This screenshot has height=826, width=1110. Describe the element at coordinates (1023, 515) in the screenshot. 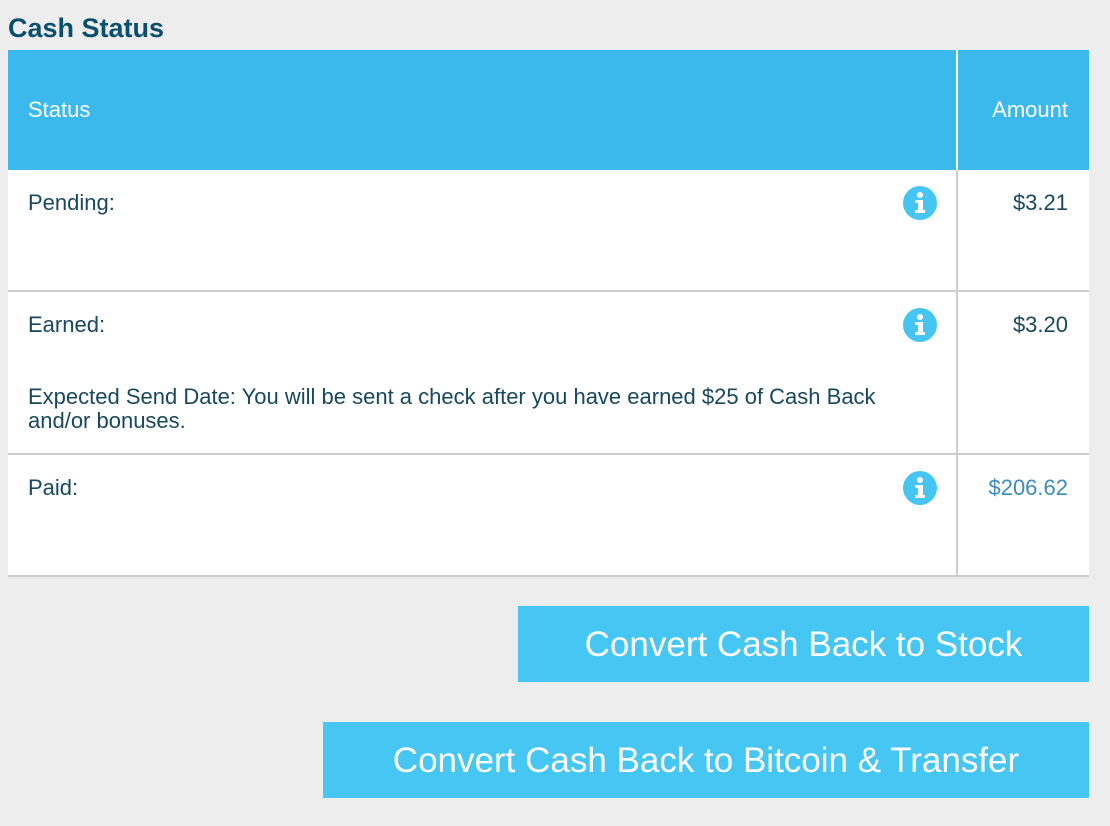

I see `paid-amount-cell: $206.62` at that location.